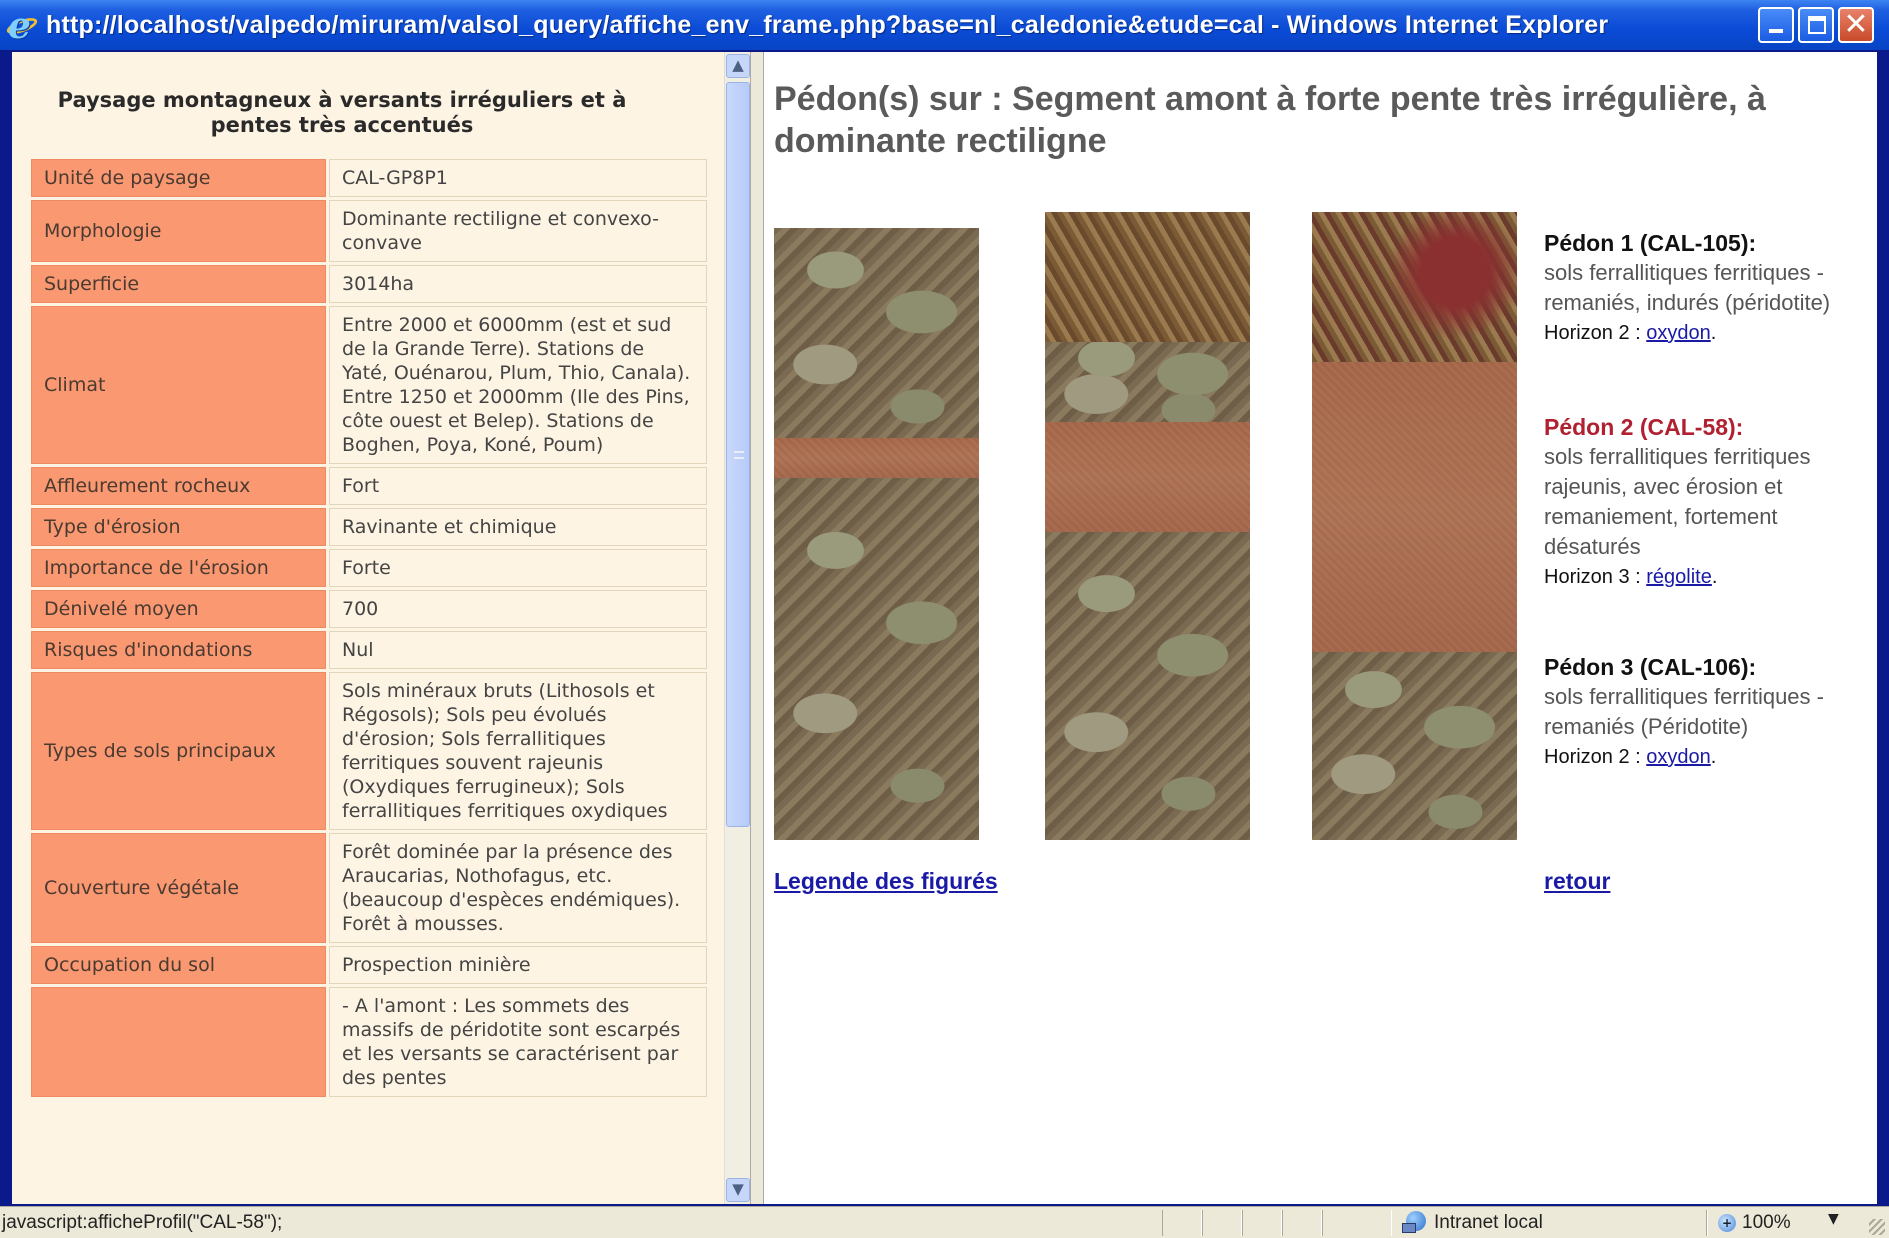  I want to click on property-label: Couverture végétale, so click(178, 888).